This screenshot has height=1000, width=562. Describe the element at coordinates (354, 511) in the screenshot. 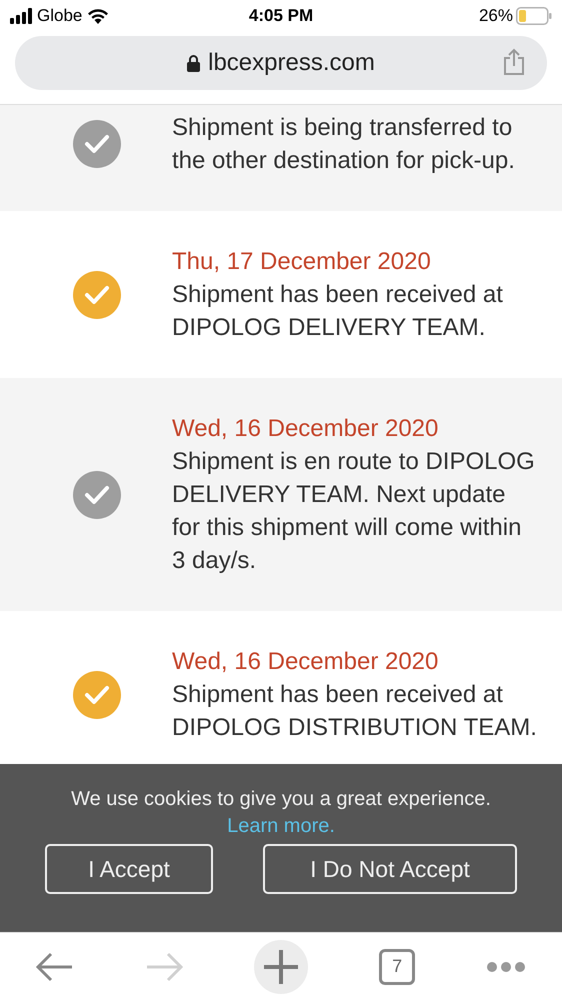

I see `event-description: Shipment is en route to DIPOLOG DELIVERY TEAM. Next update for this shipment will come within 3 day/s.` at that location.